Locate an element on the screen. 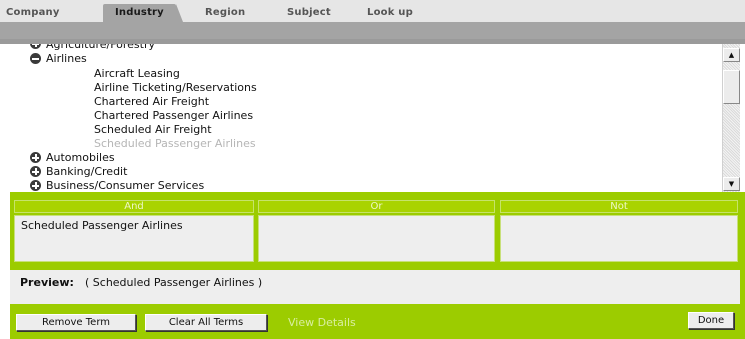  tree-scrollbar: ▲ ▼ is located at coordinates (731, 118).